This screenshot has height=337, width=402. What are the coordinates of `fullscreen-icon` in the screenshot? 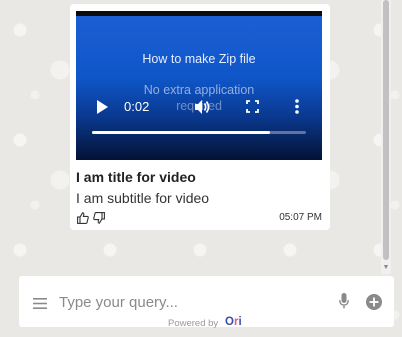 It's located at (252, 106).